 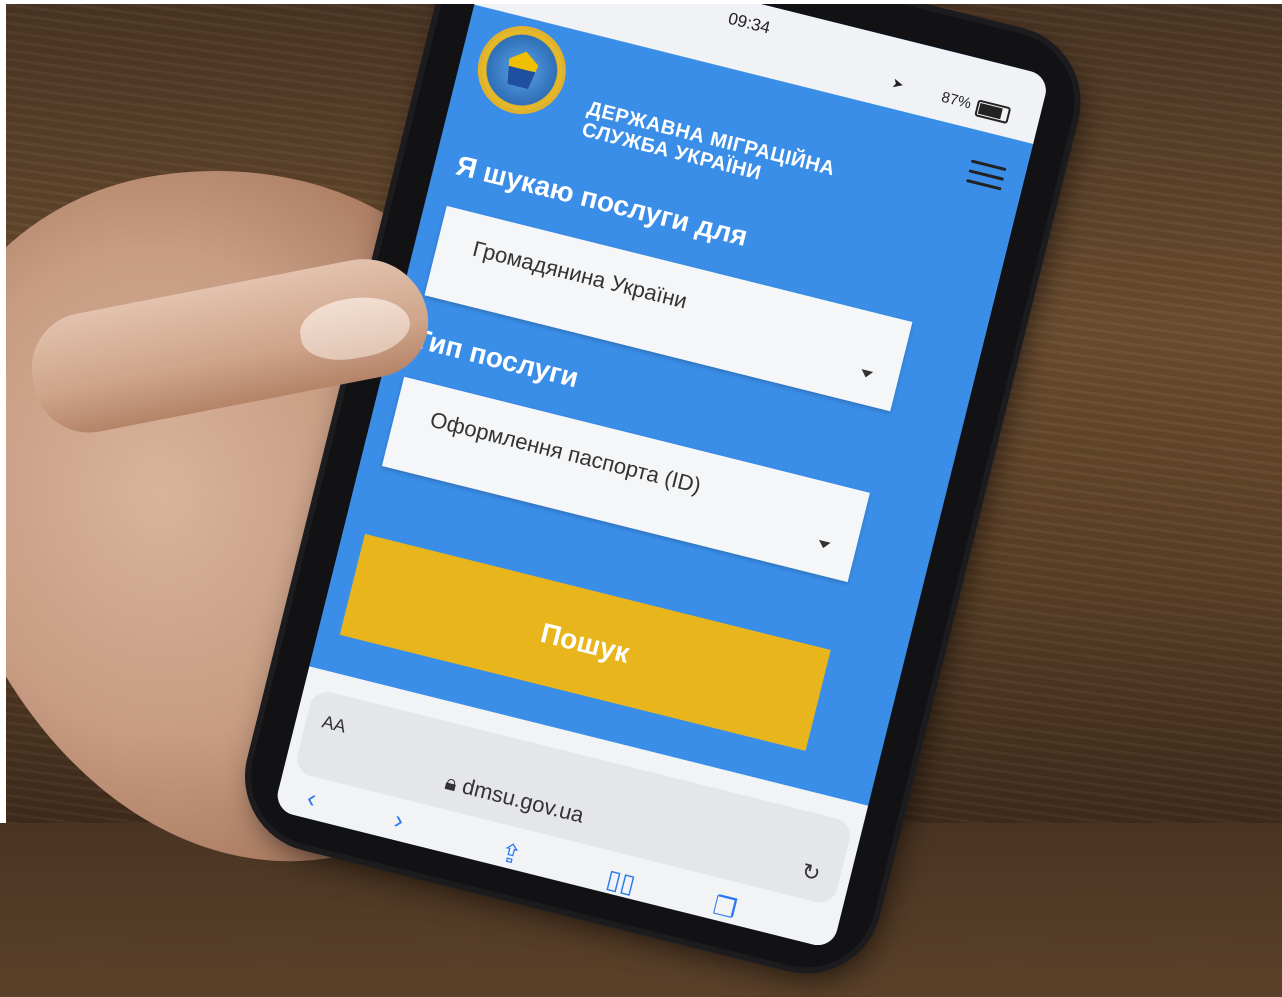 I want to click on text-size-button: AA, so click(x=334, y=724).